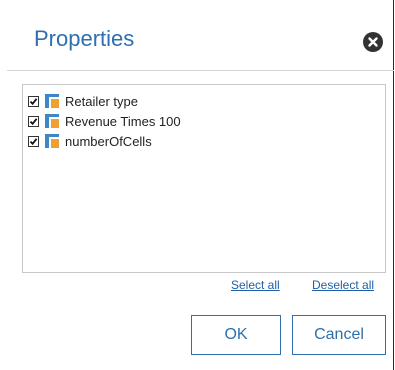 The height and width of the screenshot is (370, 395). I want to click on deselect-all-link: Deselect all, so click(343, 285).